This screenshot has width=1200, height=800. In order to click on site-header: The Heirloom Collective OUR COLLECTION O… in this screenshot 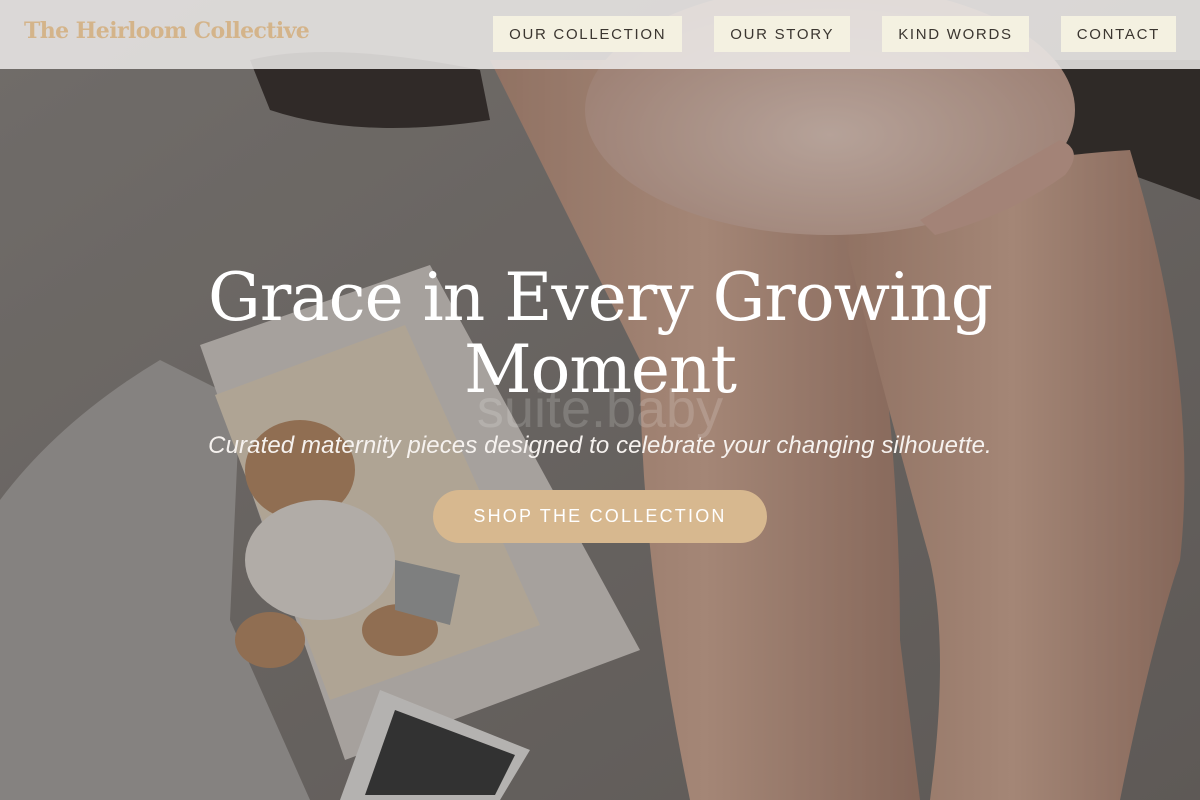, I will do `click(600, 34)`.